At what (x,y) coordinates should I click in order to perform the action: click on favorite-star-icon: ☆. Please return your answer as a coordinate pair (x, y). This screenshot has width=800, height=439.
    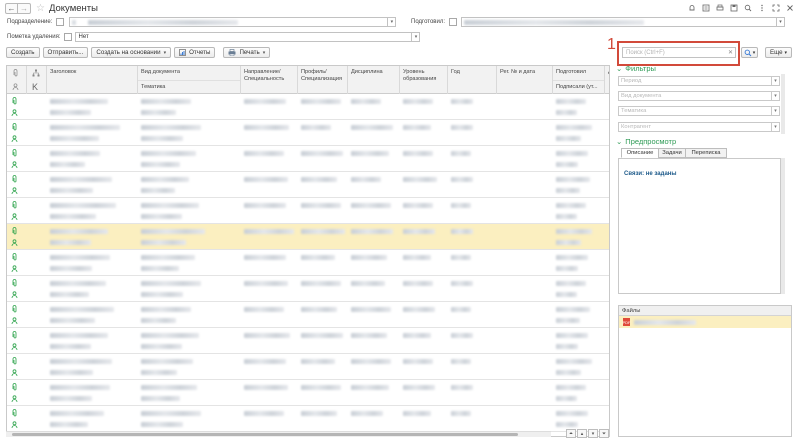
    Looking at the image, I should click on (40, 8).